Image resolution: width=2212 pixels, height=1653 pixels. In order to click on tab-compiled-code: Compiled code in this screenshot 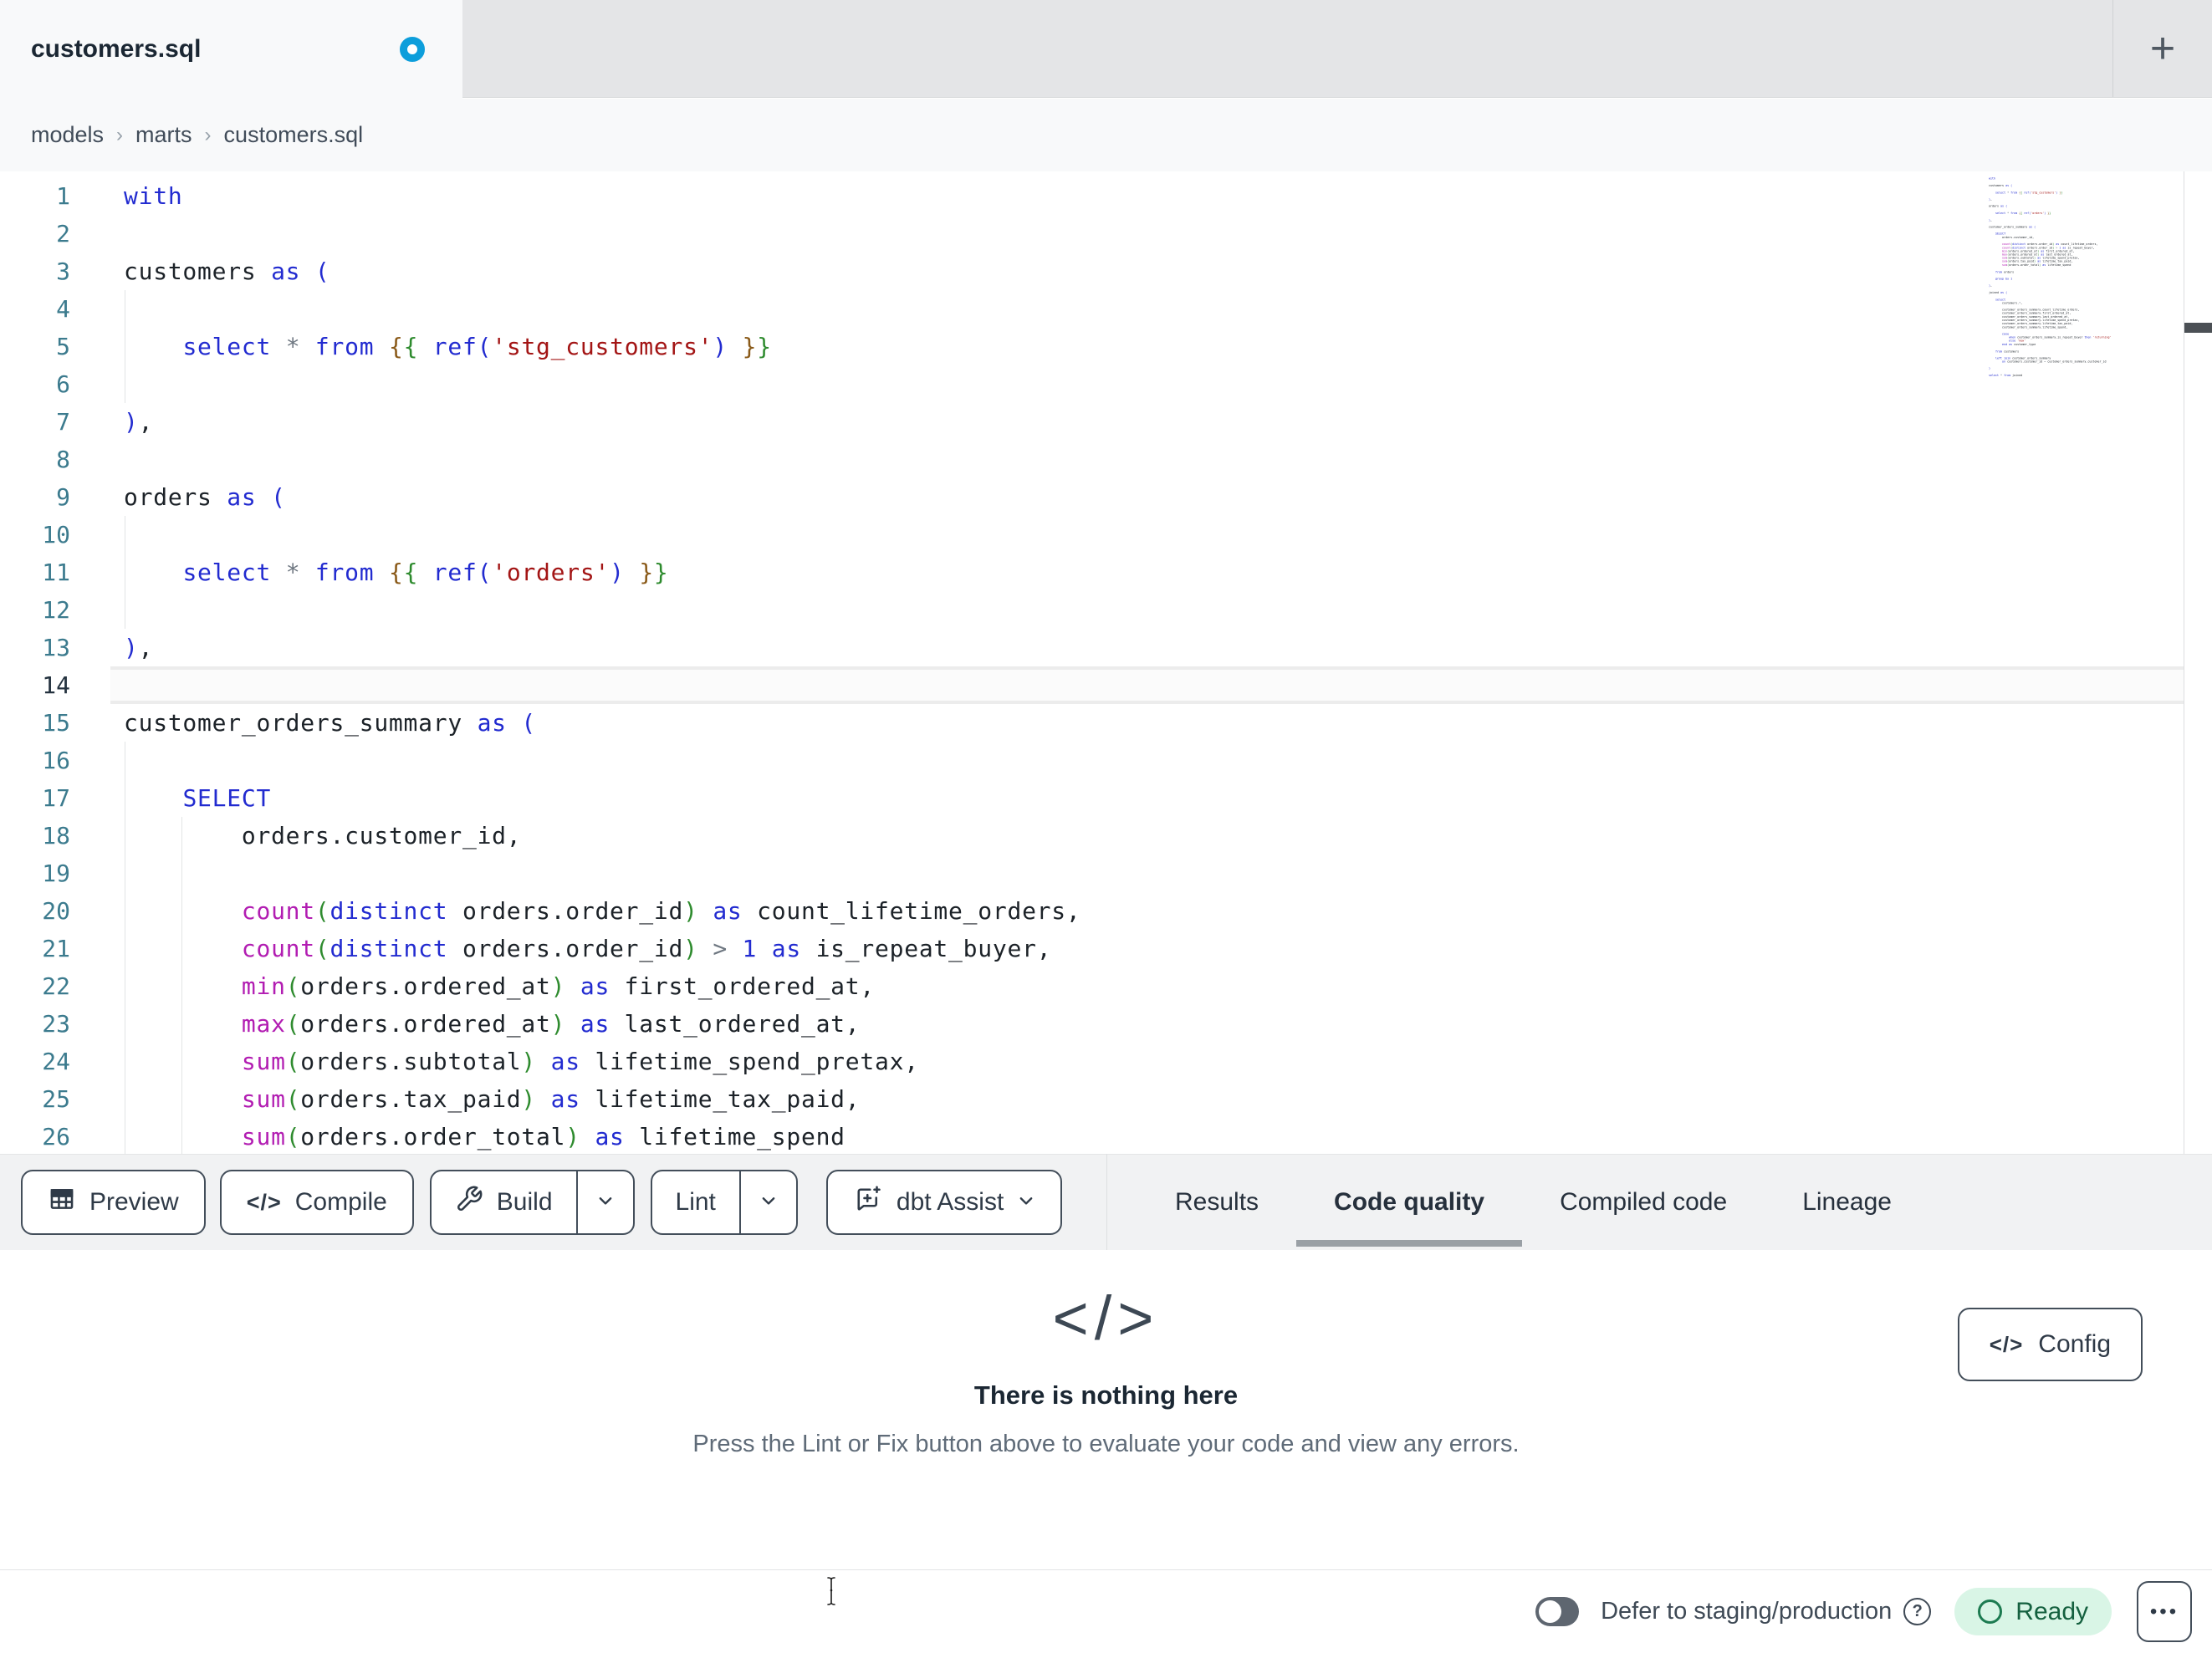, I will do `click(1643, 1202)`.